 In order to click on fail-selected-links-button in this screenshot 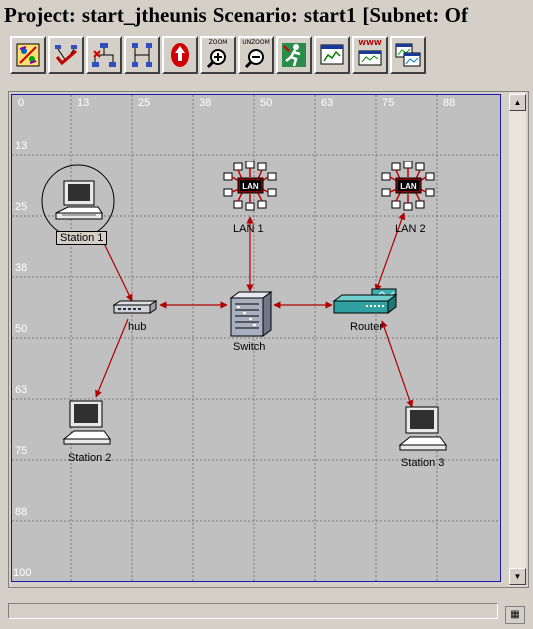, I will do `click(104, 55)`.